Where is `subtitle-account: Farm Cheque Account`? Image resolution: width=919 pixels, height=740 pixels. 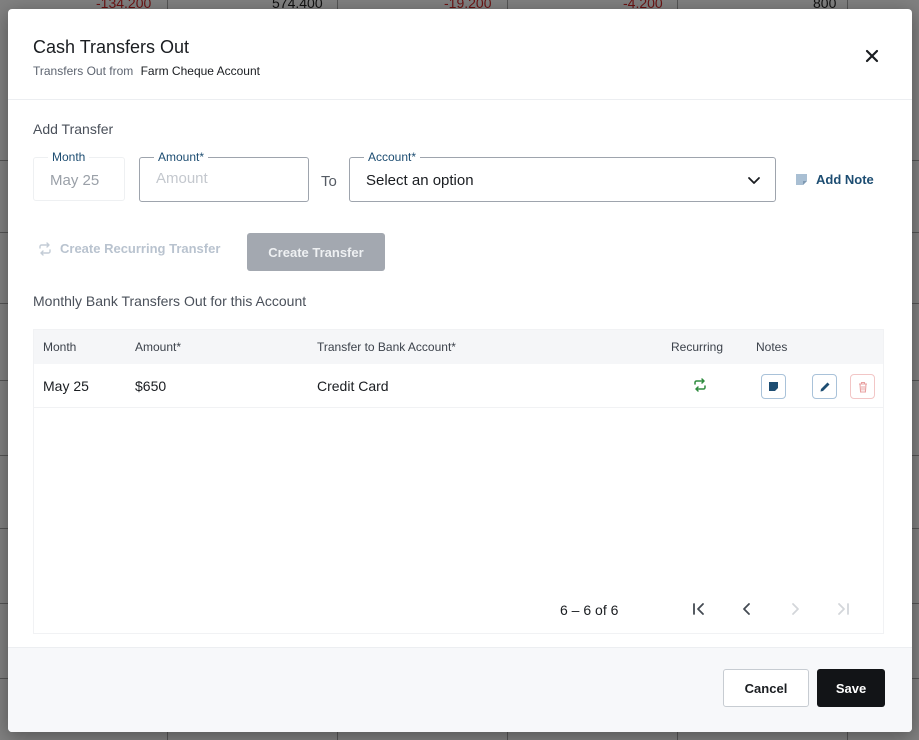
subtitle-account: Farm Cheque Account is located at coordinates (200, 71).